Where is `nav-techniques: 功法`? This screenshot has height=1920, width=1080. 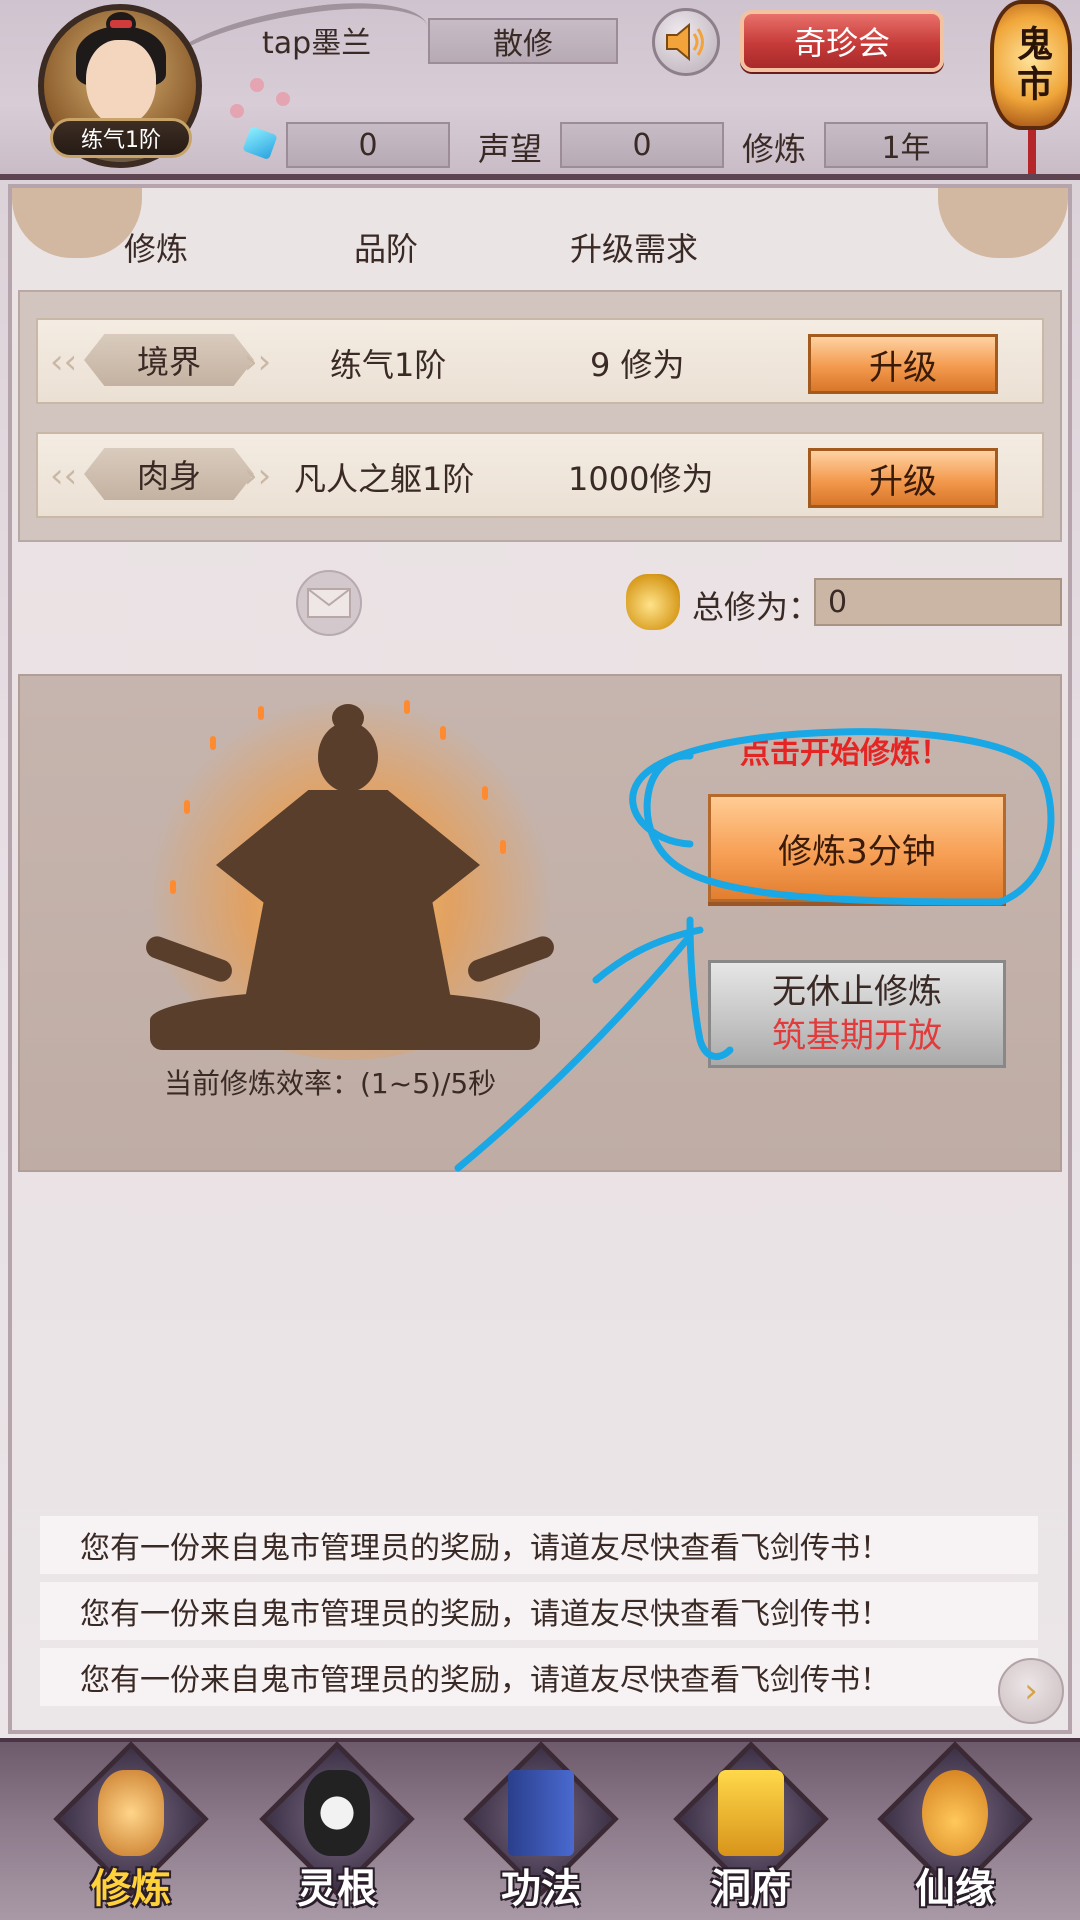 nav-techniques: 功法 is located at coordinates (541, 1828).